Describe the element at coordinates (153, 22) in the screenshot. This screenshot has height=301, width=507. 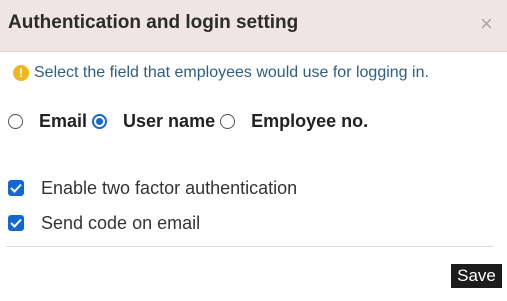
I see `dialog-title: Authentication and login setting` at that location.